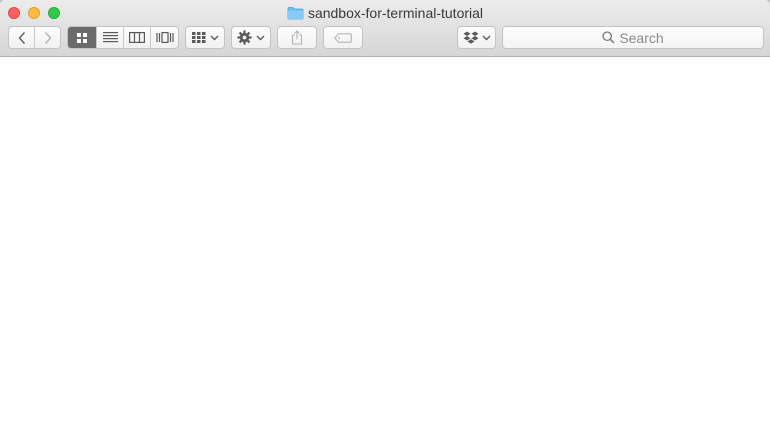 This screenshot has width=770, height=439. Describe the element at coordinates (385, 28) in the screenshot. I see `title-bar: sandbox-for-terminal-tutorial Search` at that location.